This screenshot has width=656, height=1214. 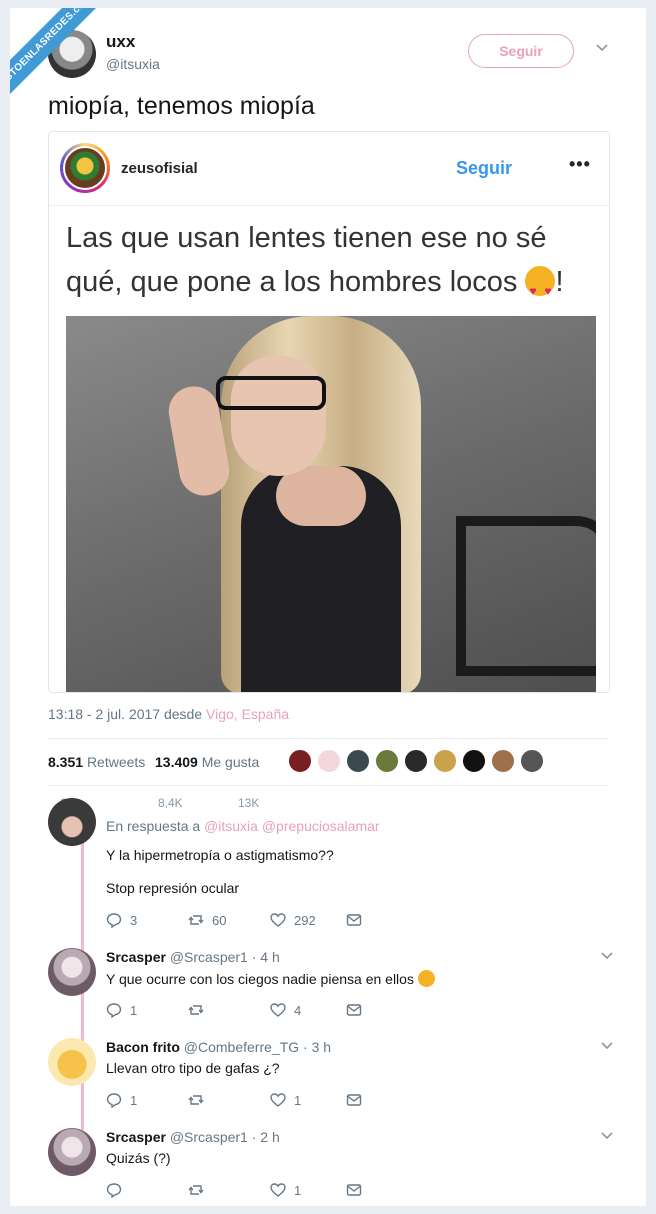 I want to click on author-handle: @itsuxia, so click(x=133, y=64).